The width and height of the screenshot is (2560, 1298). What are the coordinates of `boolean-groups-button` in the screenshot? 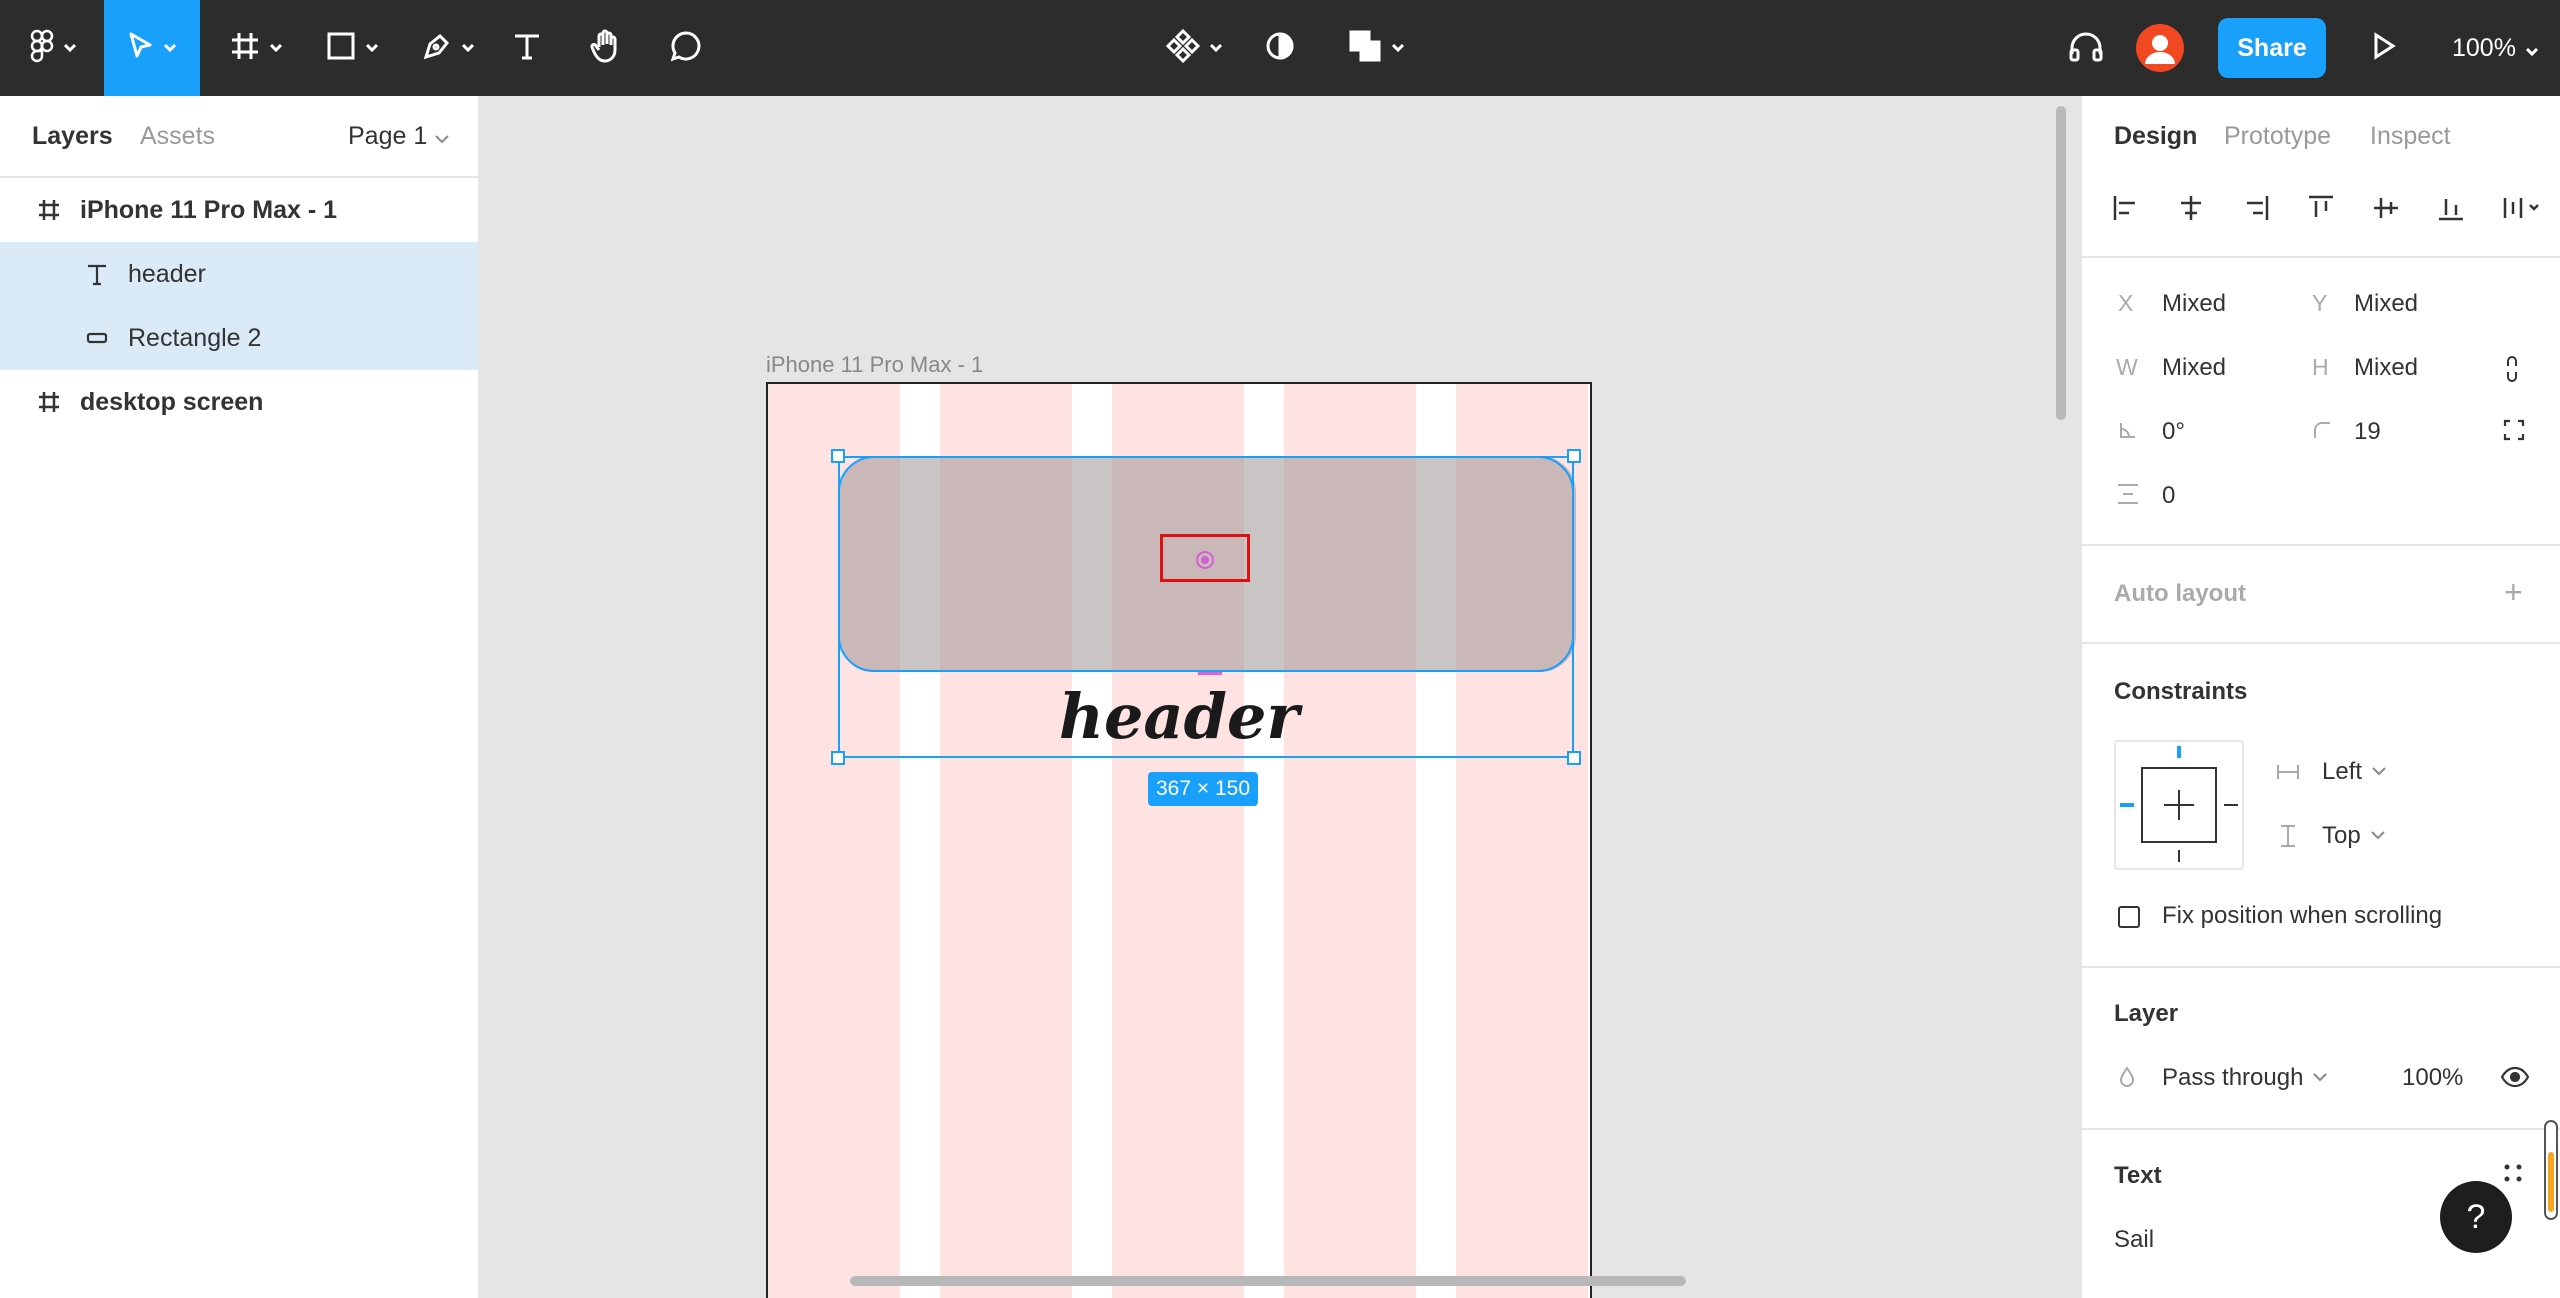 It's located at (1376, 48).